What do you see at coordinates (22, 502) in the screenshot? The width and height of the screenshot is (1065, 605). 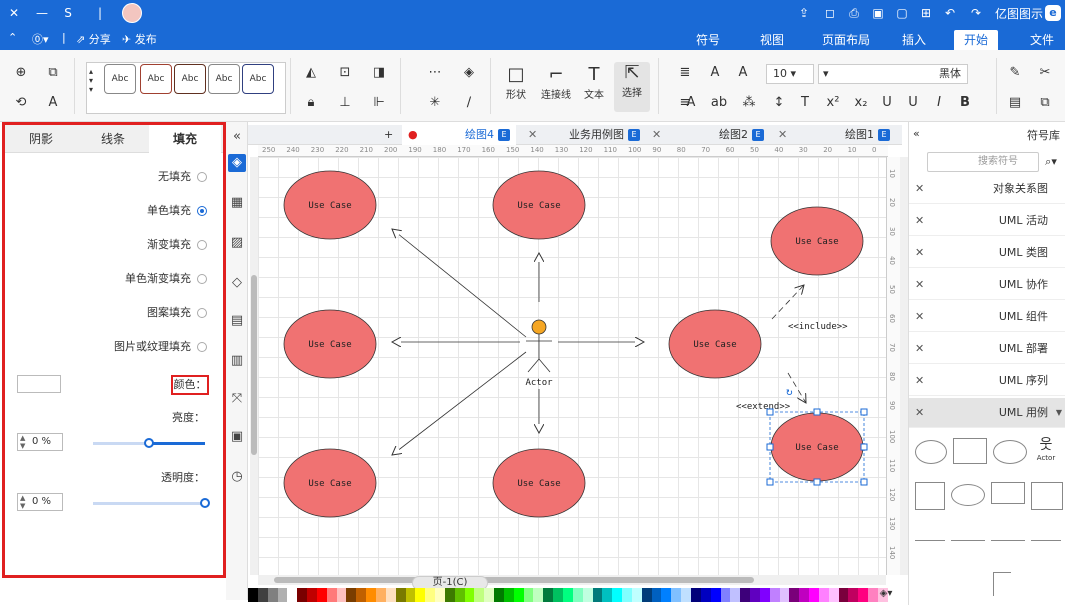 I see `stepper-arrows-icon: ▲ ▼` at bounding box center [22, 502].